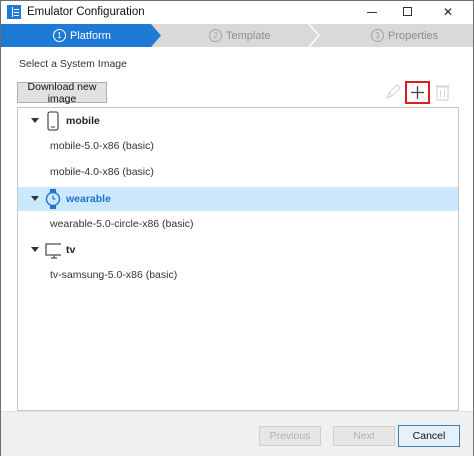 The image size is (474, 456). What do you see at coordinates (238, 172) in the screenshot?
I see `tree-item: mobile-4.0-x86 (basic)` at bounding box center [238, 172].